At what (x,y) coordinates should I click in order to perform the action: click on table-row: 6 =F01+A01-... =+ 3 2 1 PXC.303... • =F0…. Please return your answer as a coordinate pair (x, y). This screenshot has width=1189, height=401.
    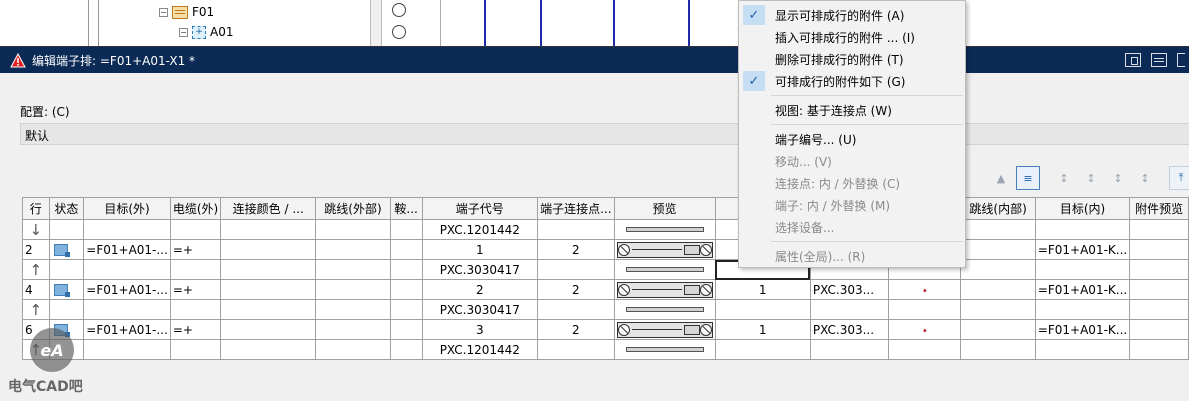
    Looking at the image, I should click on (605, 329).